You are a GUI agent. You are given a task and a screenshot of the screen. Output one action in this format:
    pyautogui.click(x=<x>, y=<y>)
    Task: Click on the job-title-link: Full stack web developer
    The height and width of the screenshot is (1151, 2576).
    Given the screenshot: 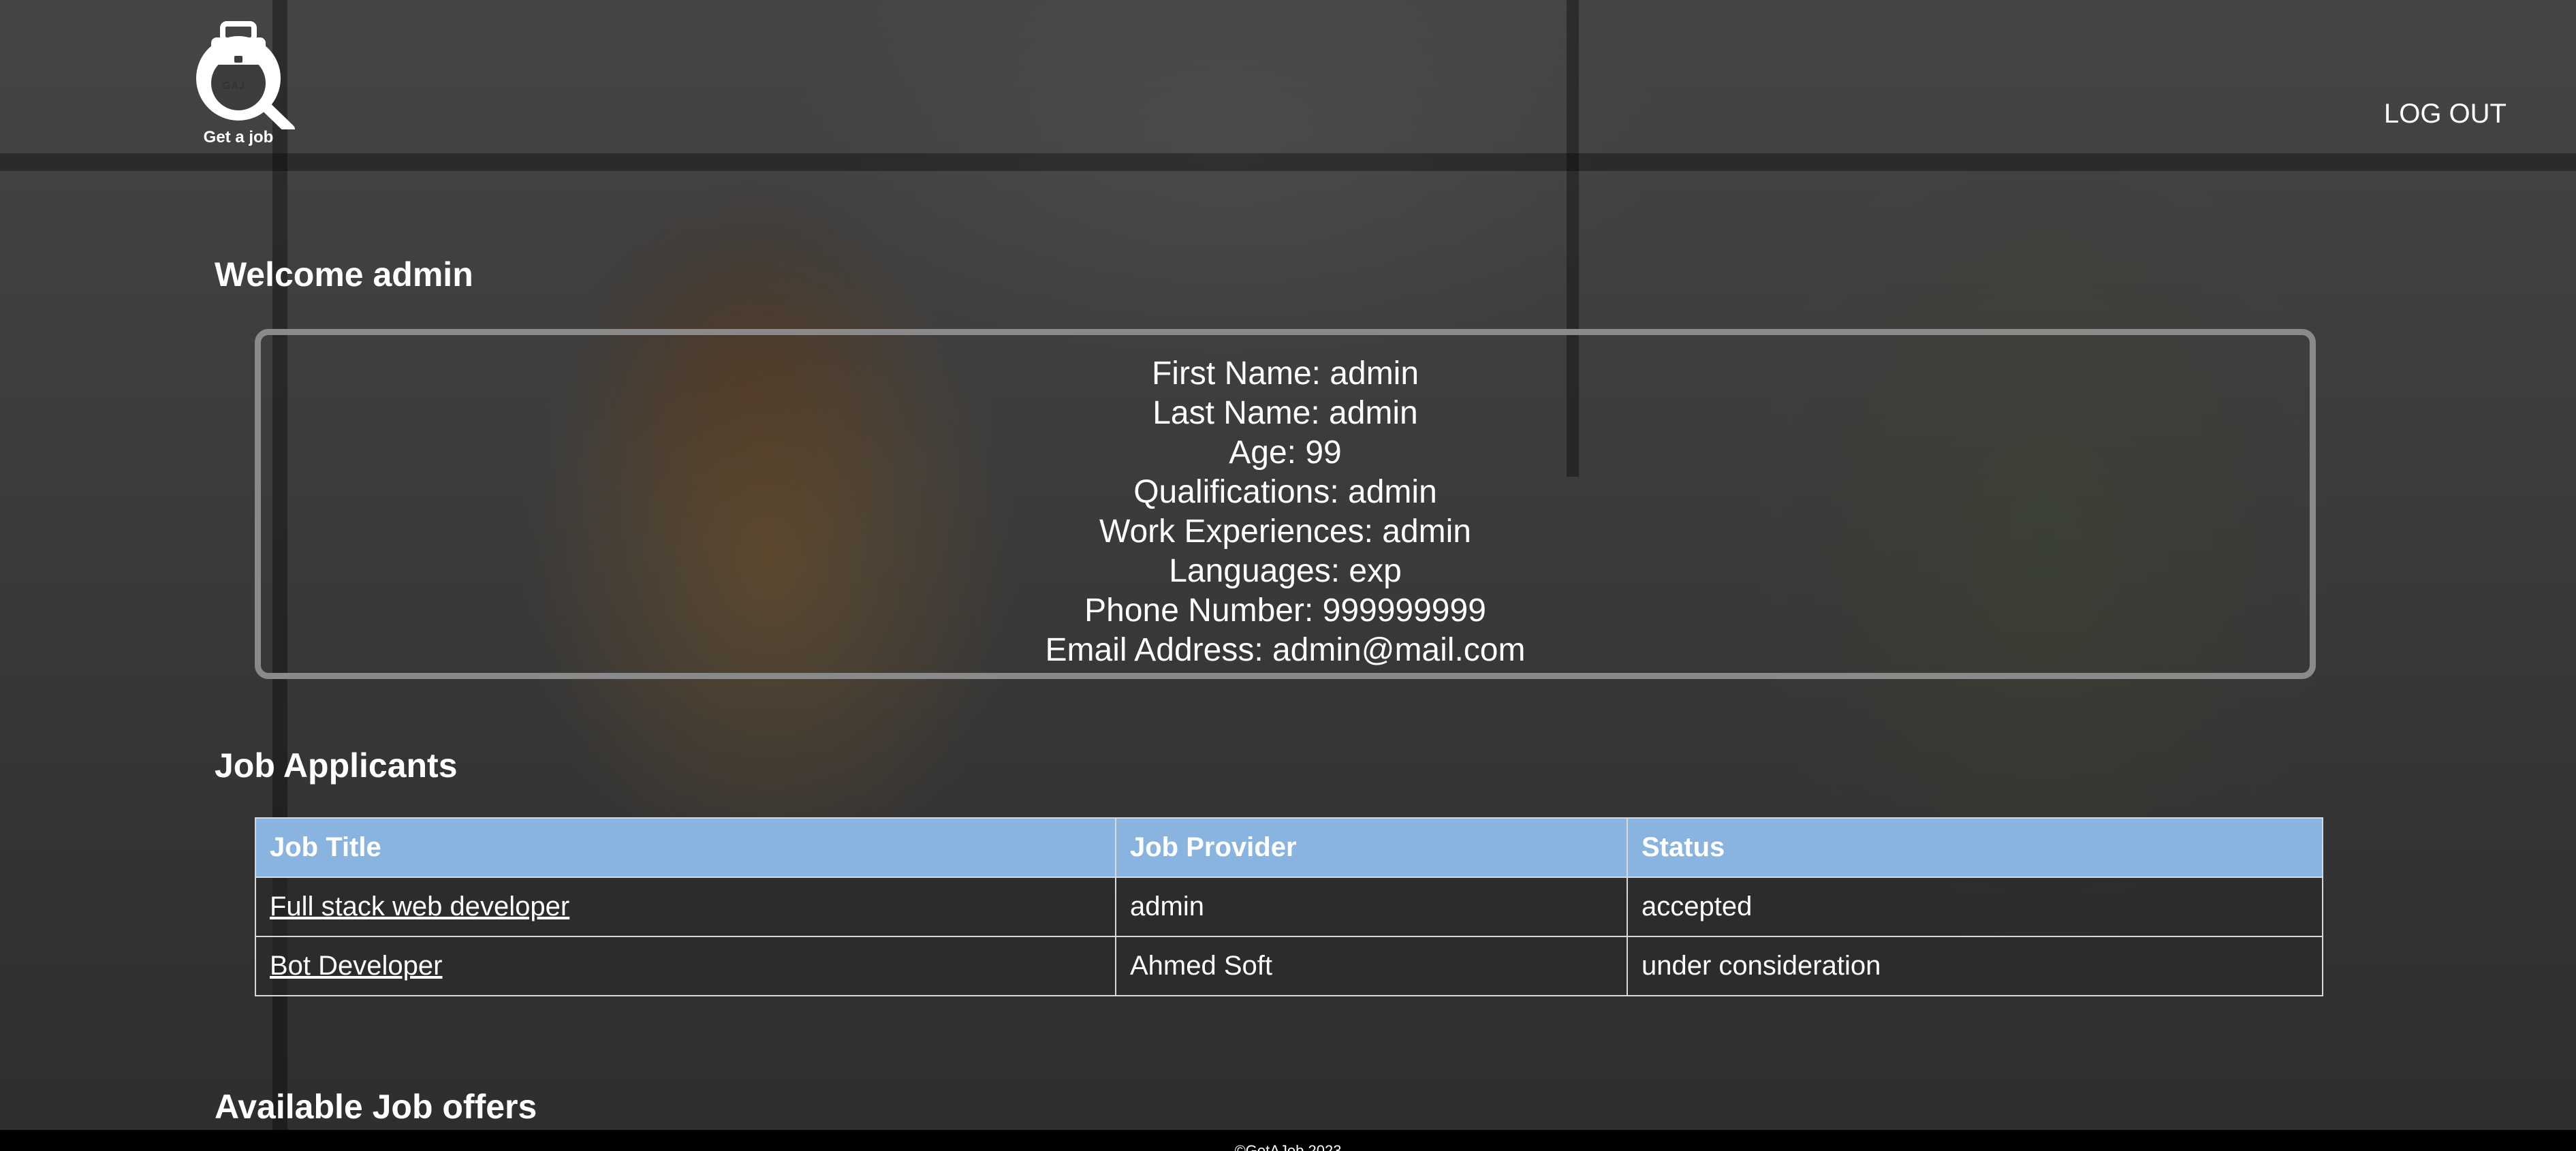 What is the action you would take?
    pyautogui.click(x=419, y=906)
    